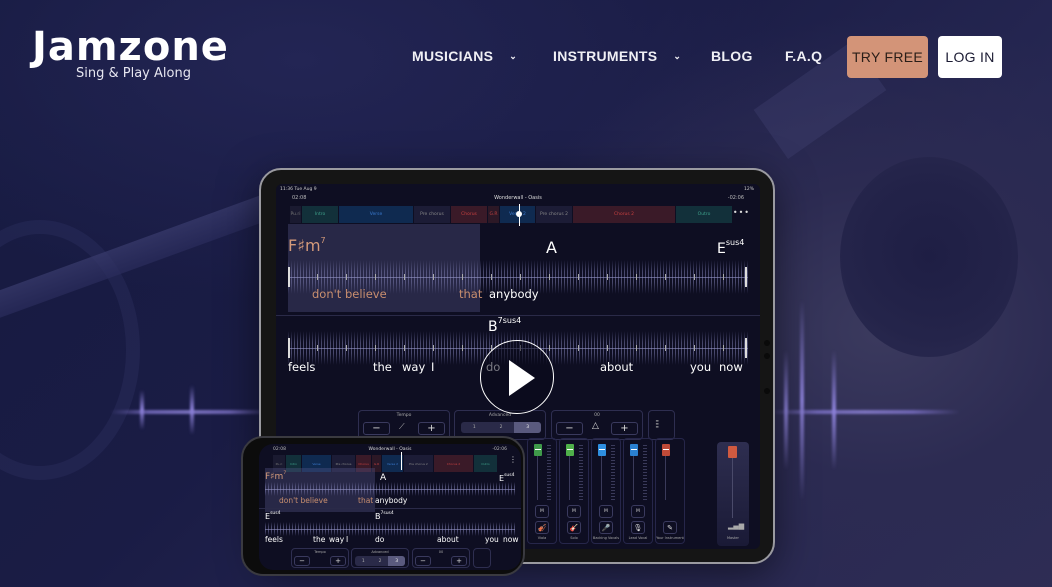  I want to click on instrument-icon: 🎻, so click(542, 527).